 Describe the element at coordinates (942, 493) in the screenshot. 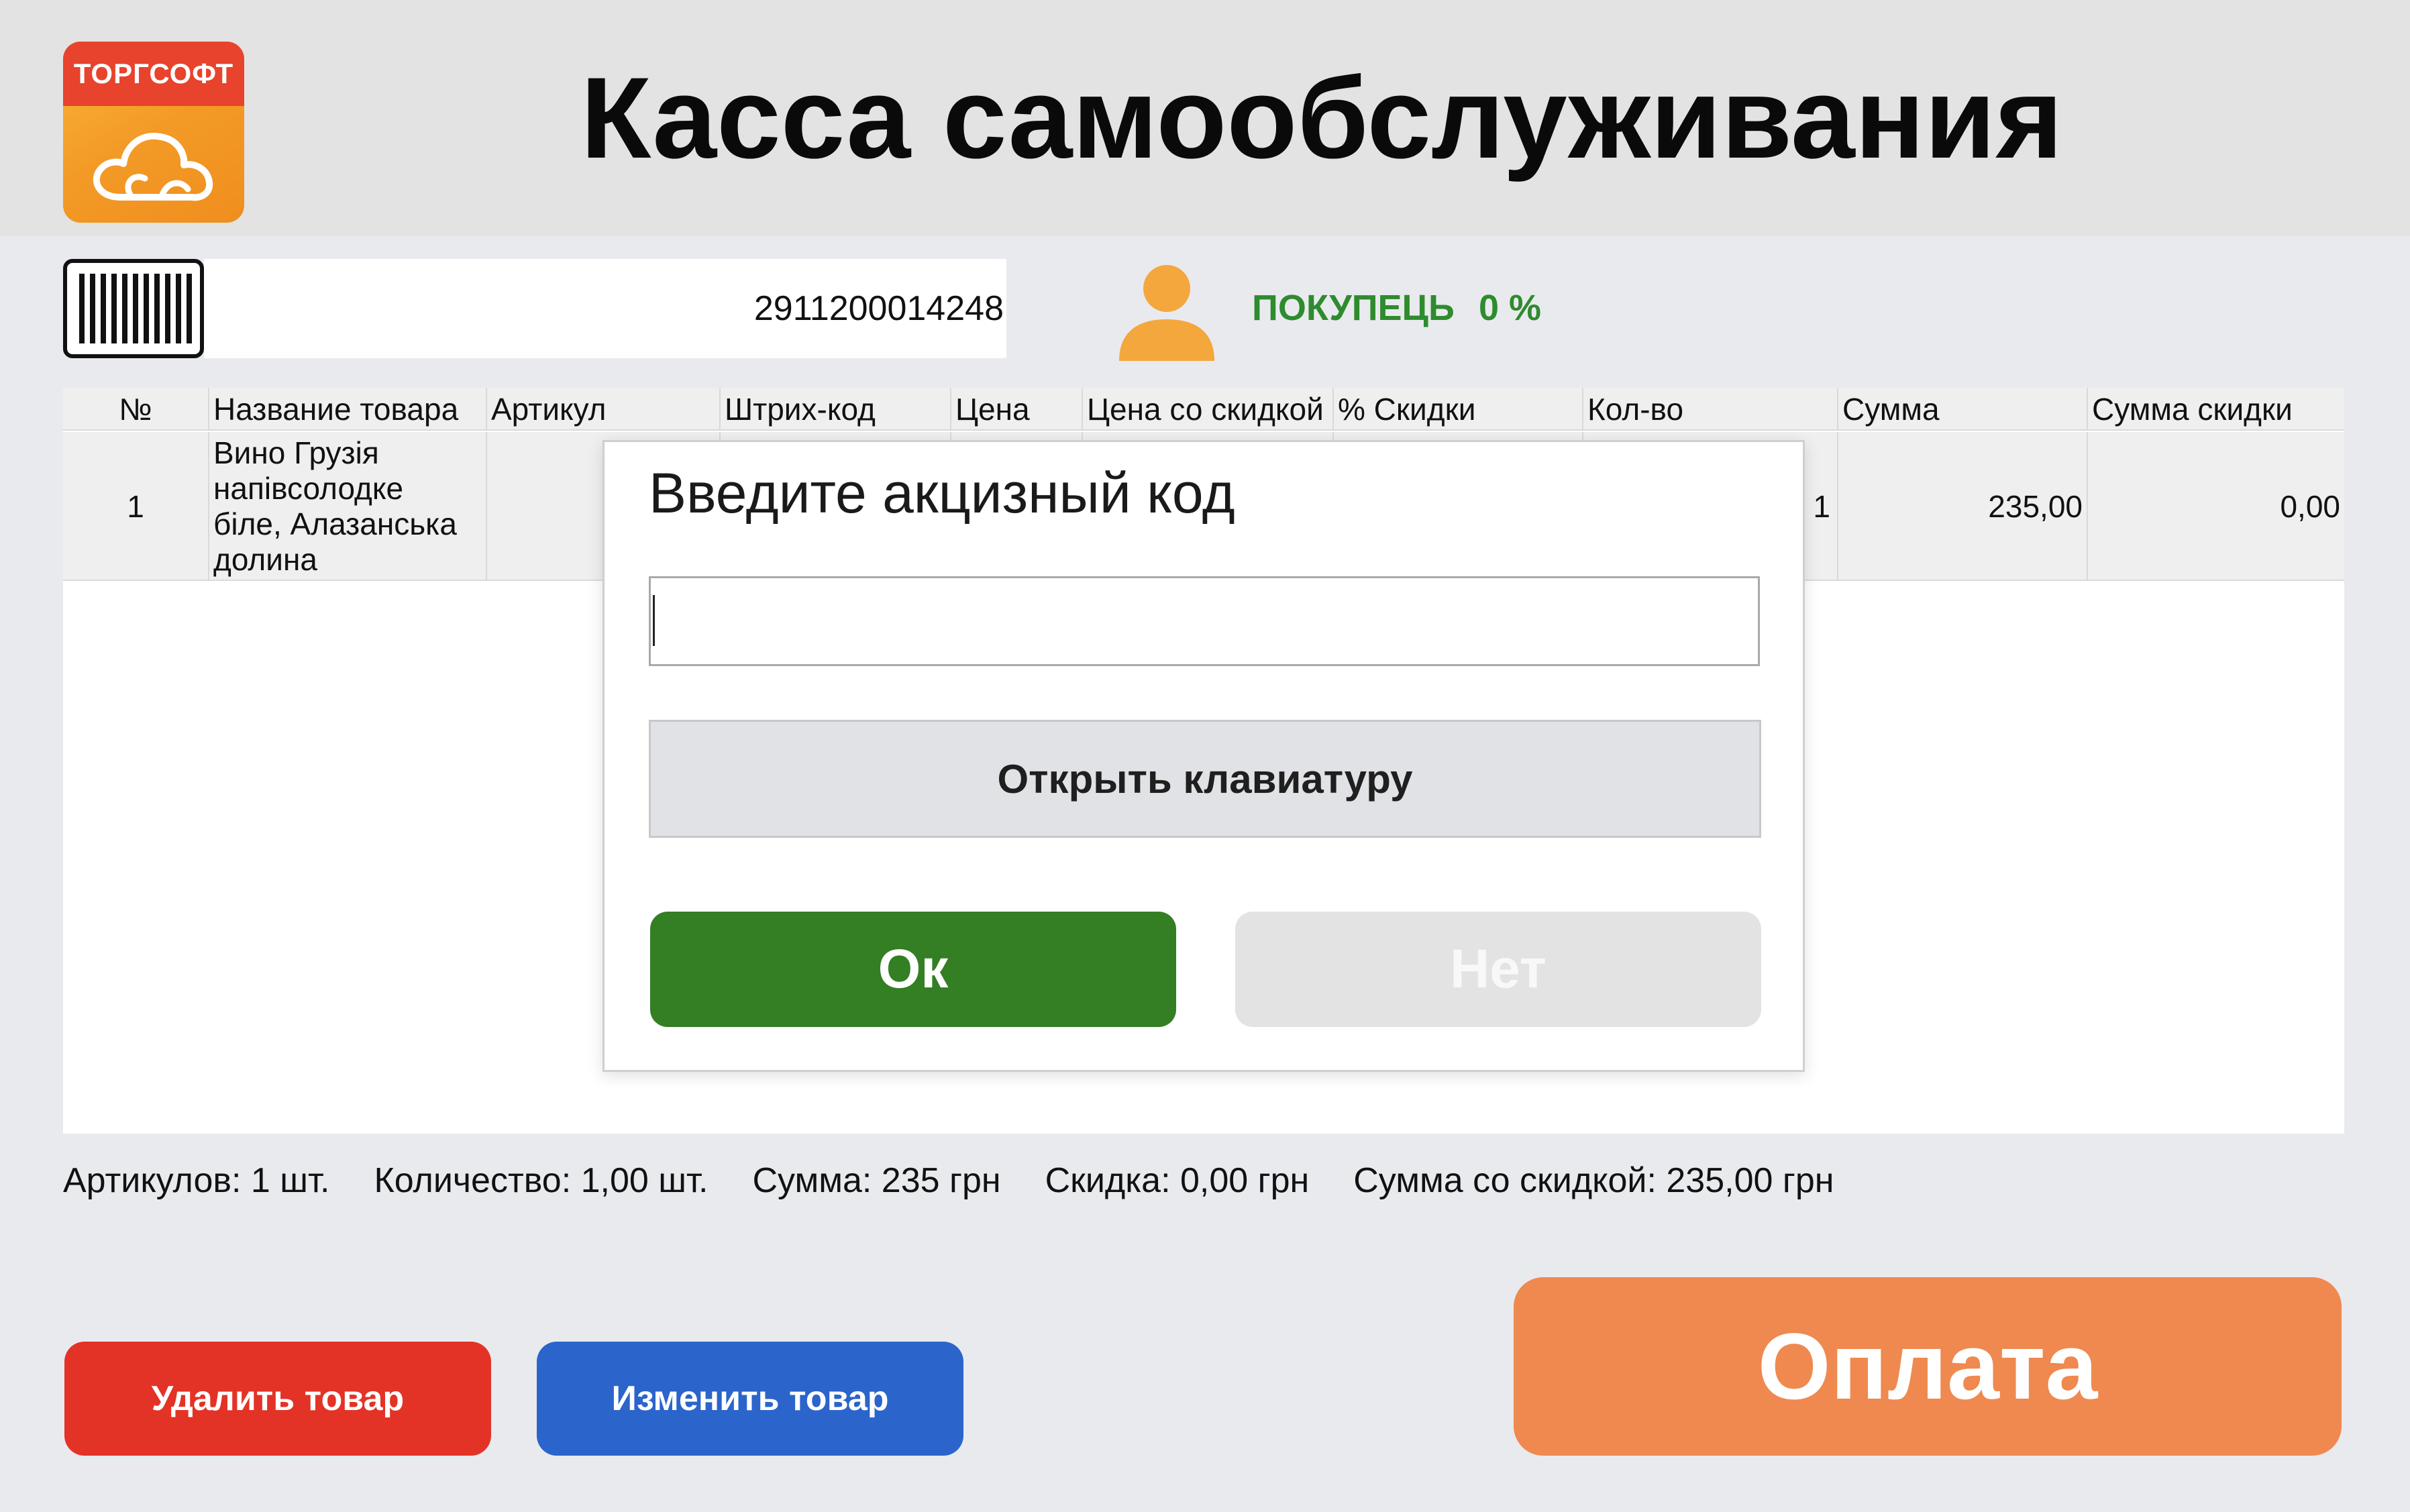

I see `dialog-title: Введите акцизный код` at that location.